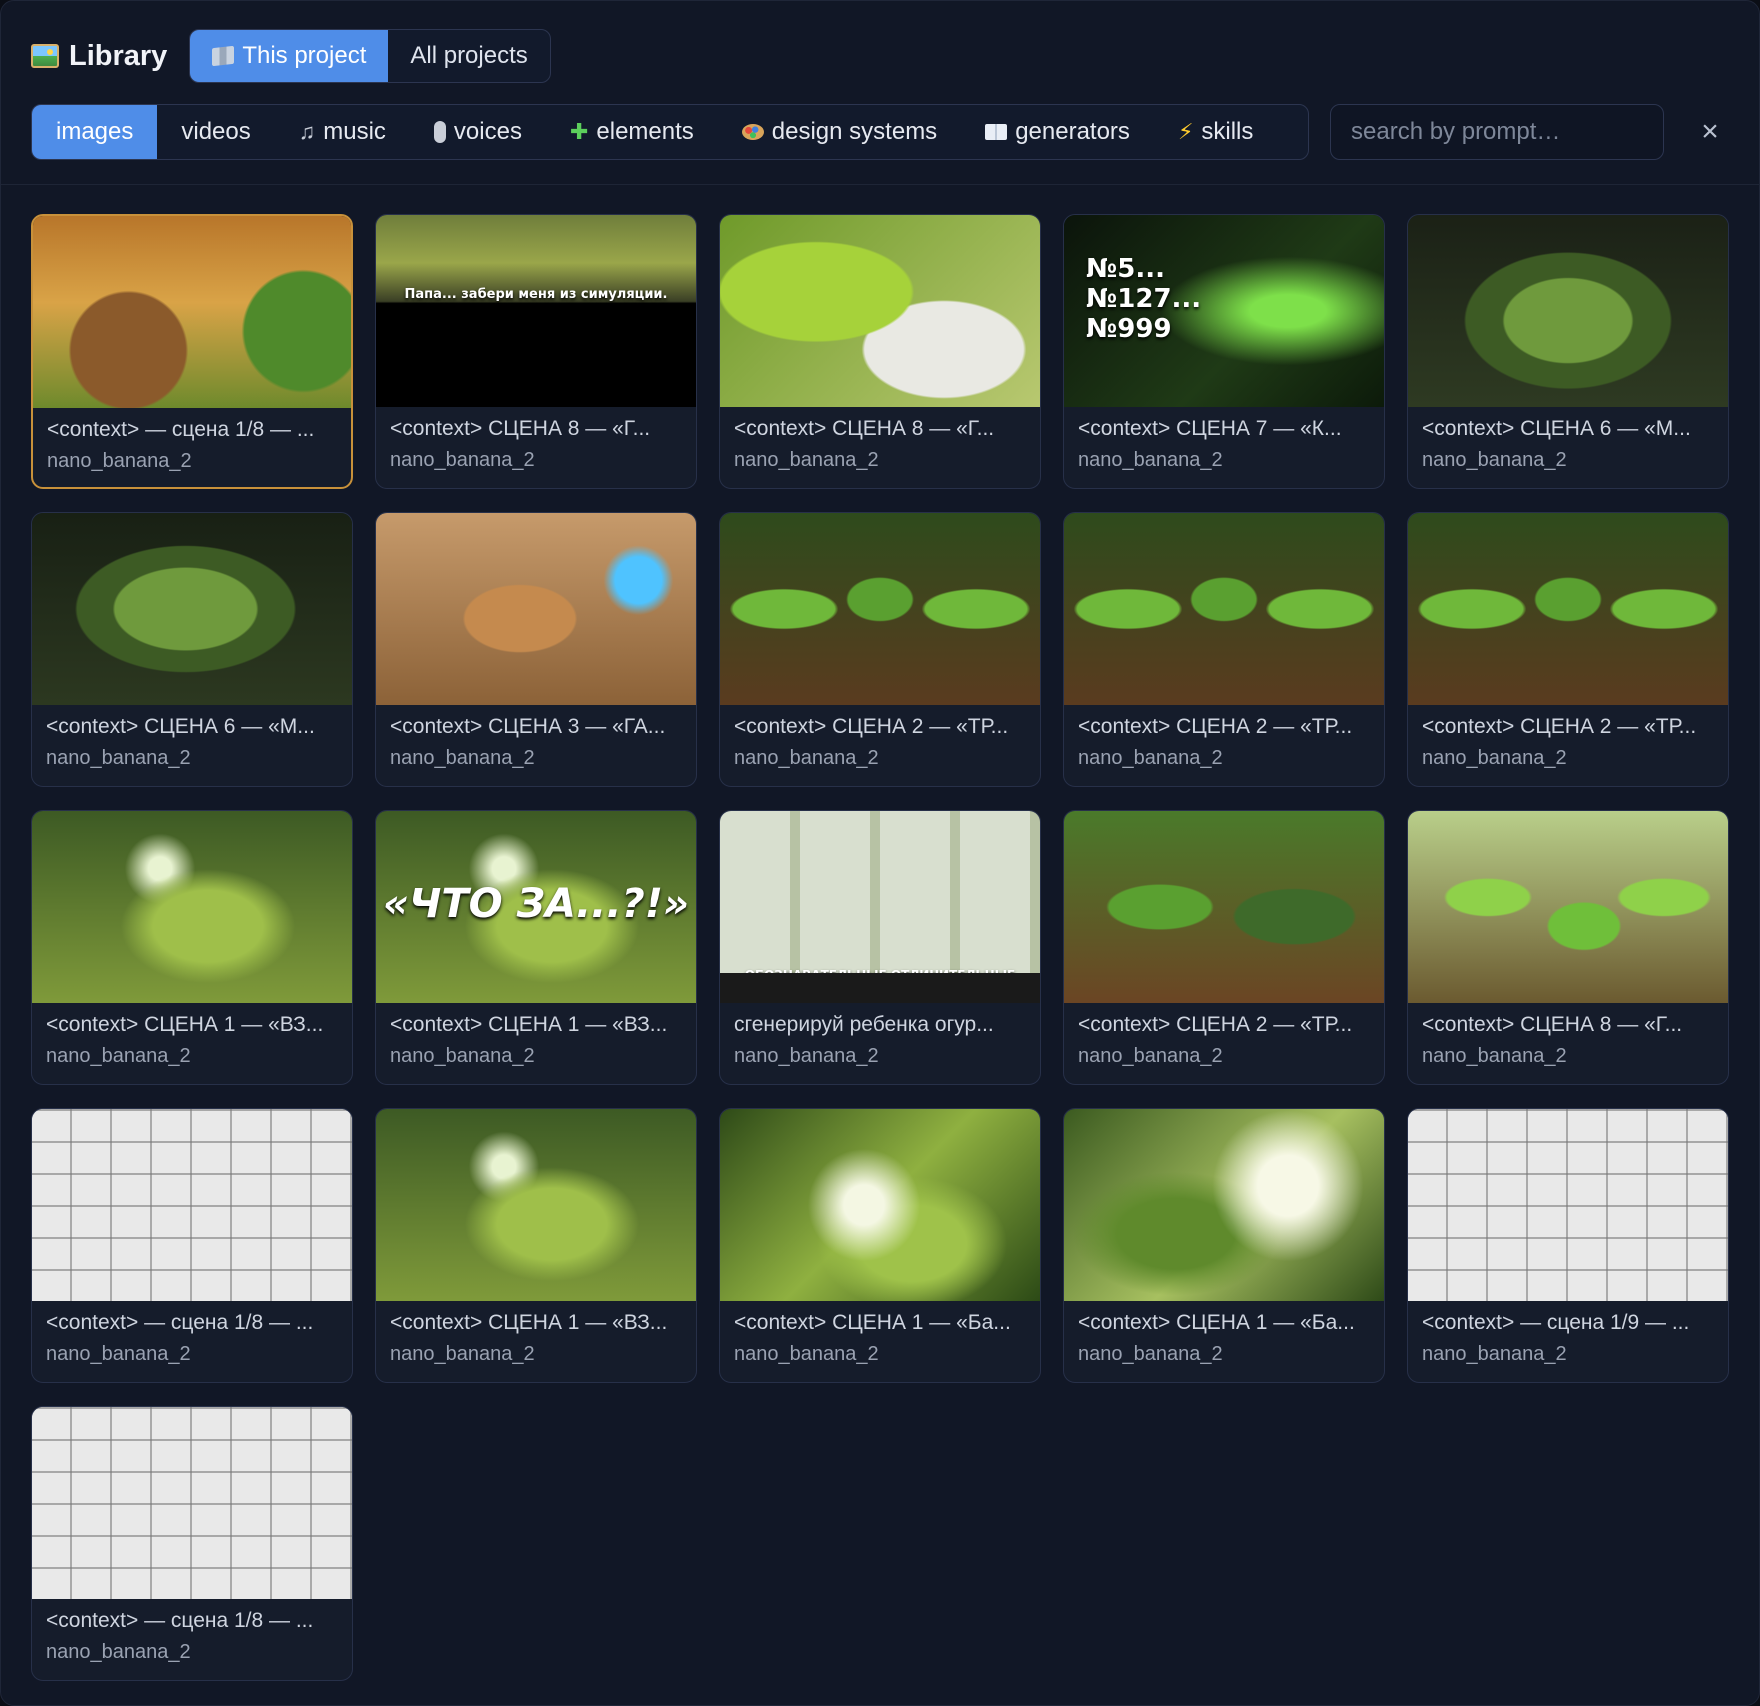  What do you see at coordinates (1227, 131) in the screenshot?
I see `filter-skills-label: skills` at bounding box center [1227, 131].